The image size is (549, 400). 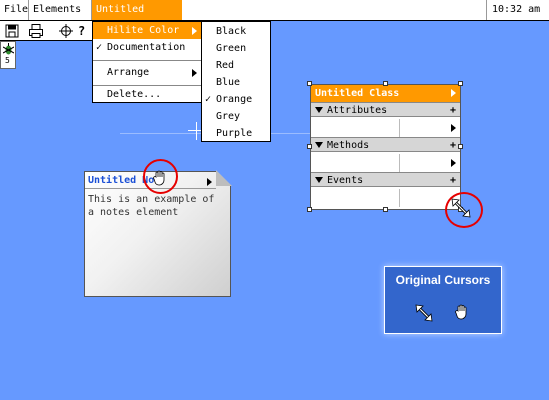 I want to click on color-option-orange: ✓ Orange, so click(x=236, y=99).